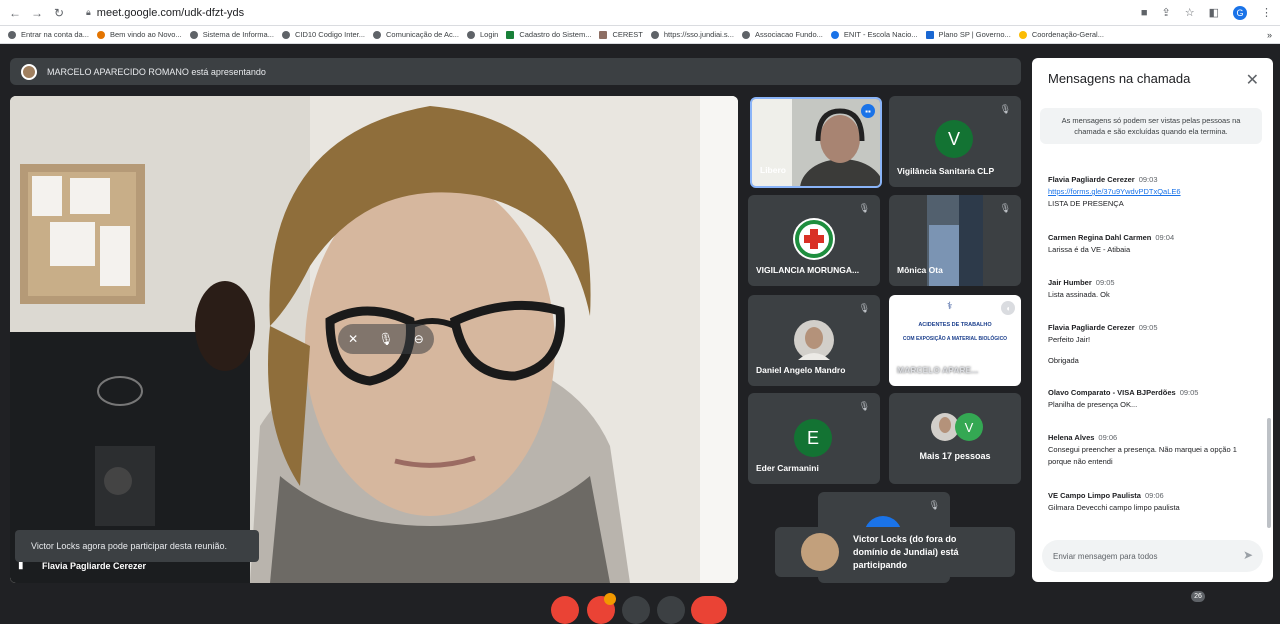 The width and height of the screenshot is (1280, 624). What do you see at coordinates (482, 34) in the screenshot?
I see `bookmark-item: Login` at bounding box center [482, 34].